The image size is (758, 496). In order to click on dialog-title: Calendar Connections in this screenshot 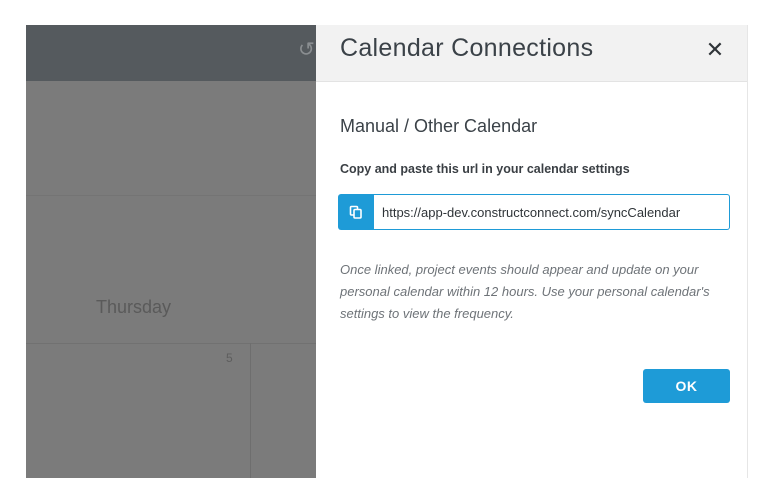, I will do `click(467, 48)`.